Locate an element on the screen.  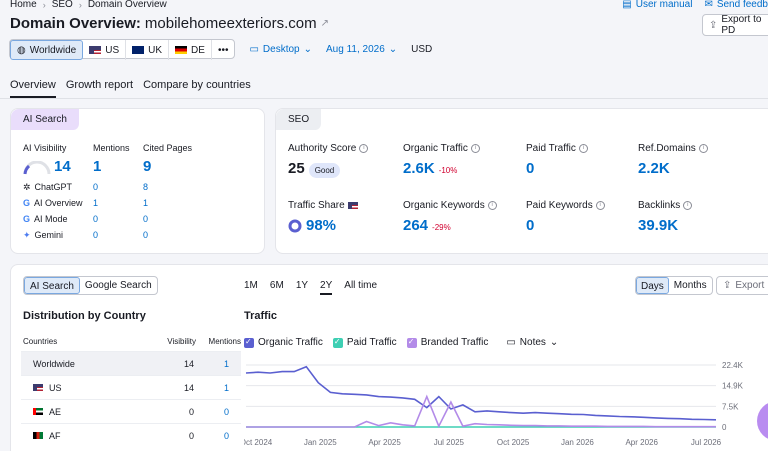
tab-overview: Overview is located at coordinates (33, 88).